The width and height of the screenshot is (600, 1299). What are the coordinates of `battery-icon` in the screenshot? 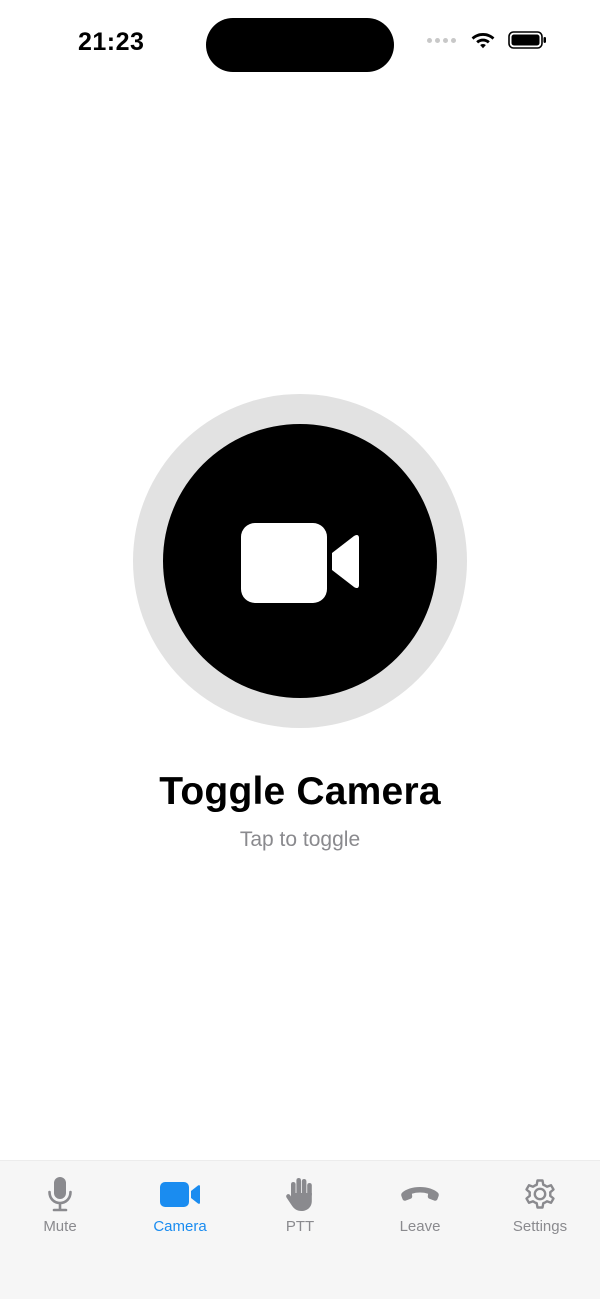 It's located at (527, 40).